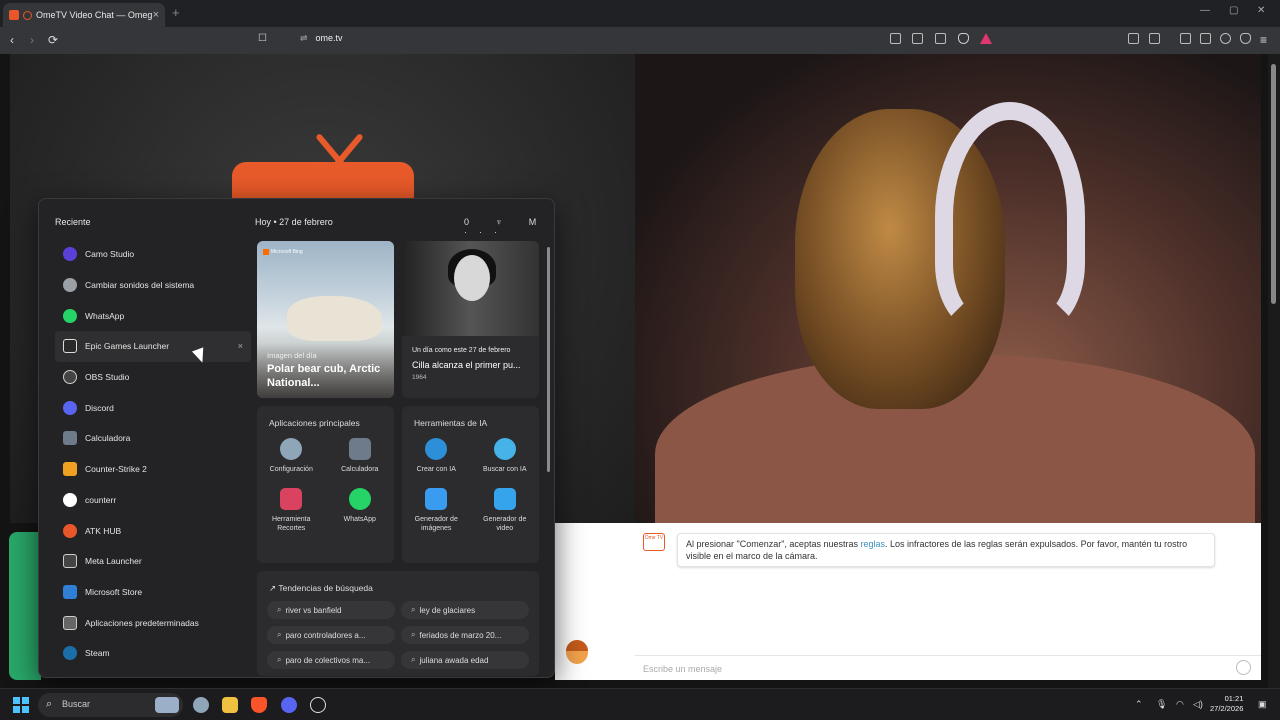  Describe the element at coordinates (32, 40) in the screenshot. I see `forward-icon: ›` at that location.